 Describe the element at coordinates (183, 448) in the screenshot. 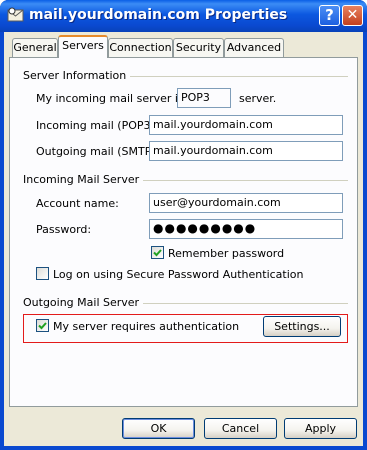

I see `window-frame-bottom` at that location.